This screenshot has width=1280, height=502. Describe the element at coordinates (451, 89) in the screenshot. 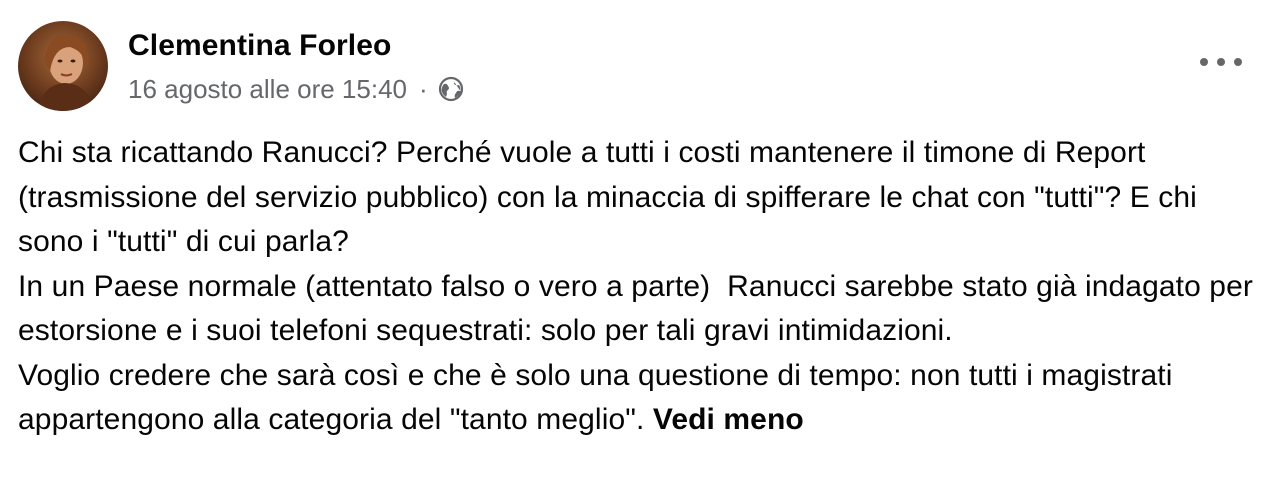

I see `globe-icon` at that location.